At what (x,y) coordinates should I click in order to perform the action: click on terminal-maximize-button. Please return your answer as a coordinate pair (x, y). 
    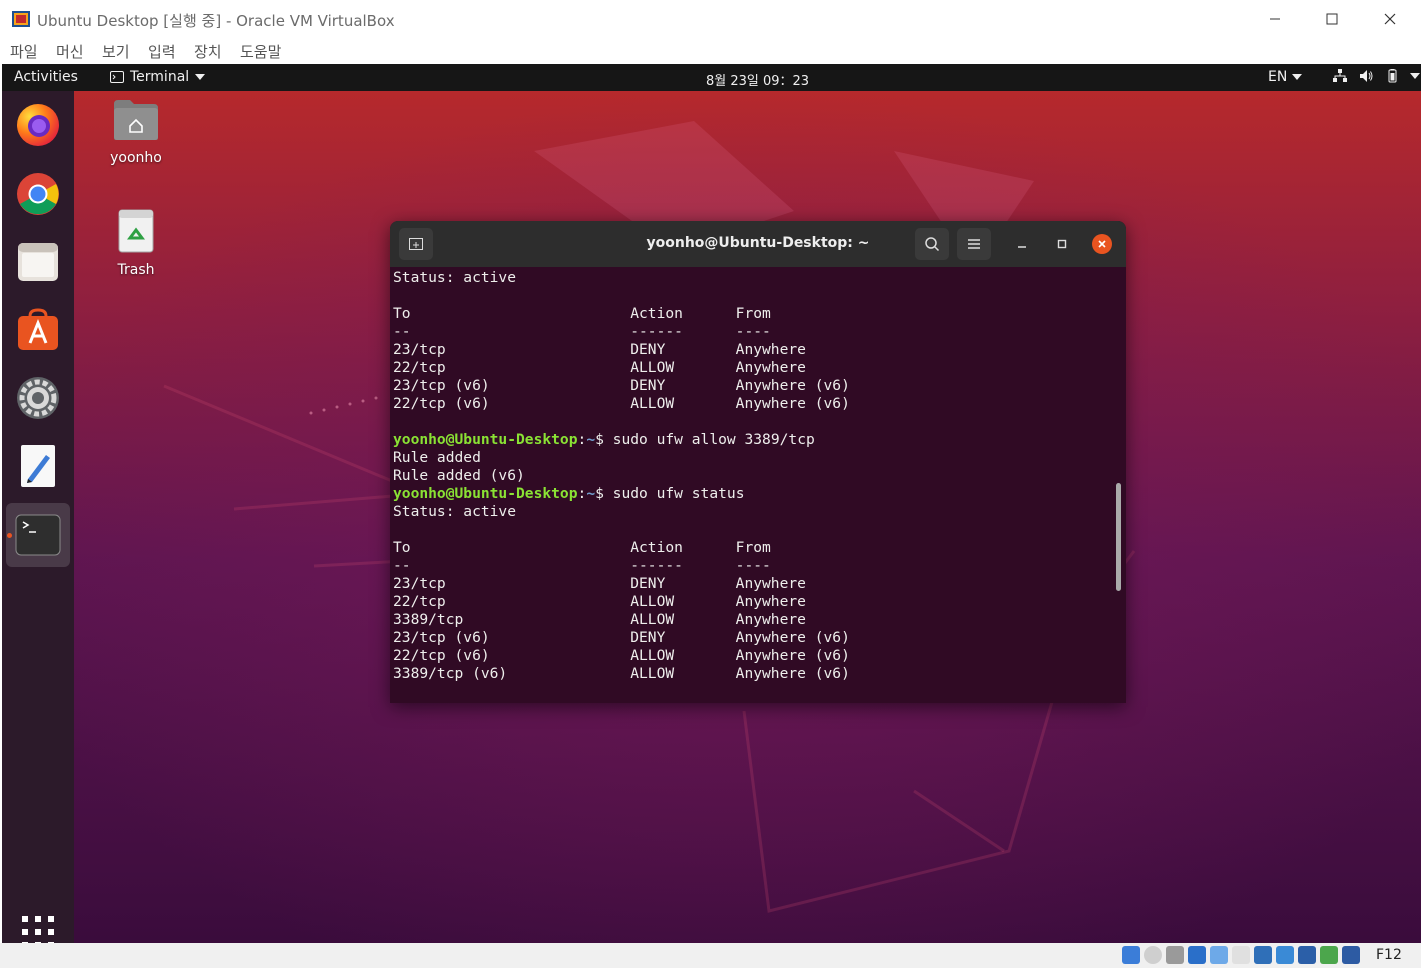
    Looking at the image, I should click on (1062, 244).